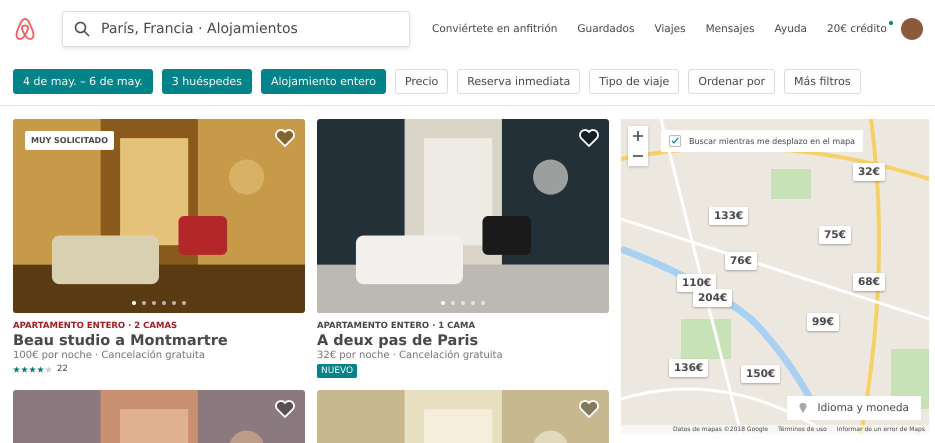 Image resolution: width=935 pixels, height=443 pixels. What do you see at coordinates (760, 374) in the screenshot?
I see `price-marker: 150€` at bounding box center [760, 374].